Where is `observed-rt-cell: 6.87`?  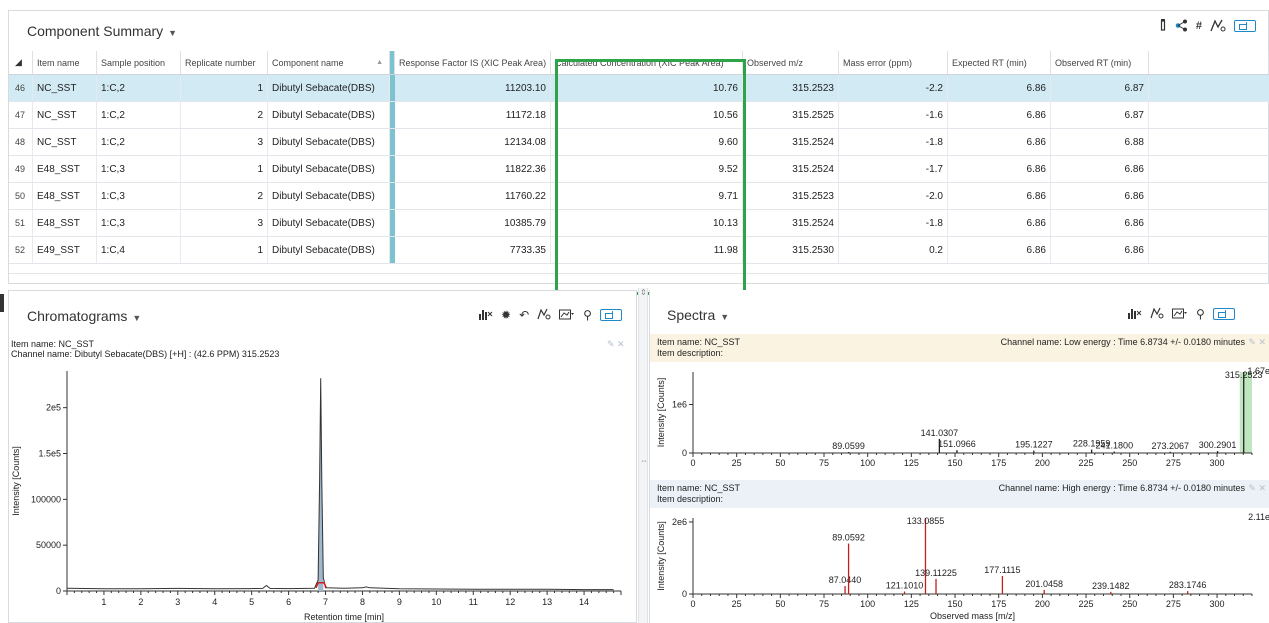 observed-rt-cell: 6.87 is located at coordinates (1100, 88).